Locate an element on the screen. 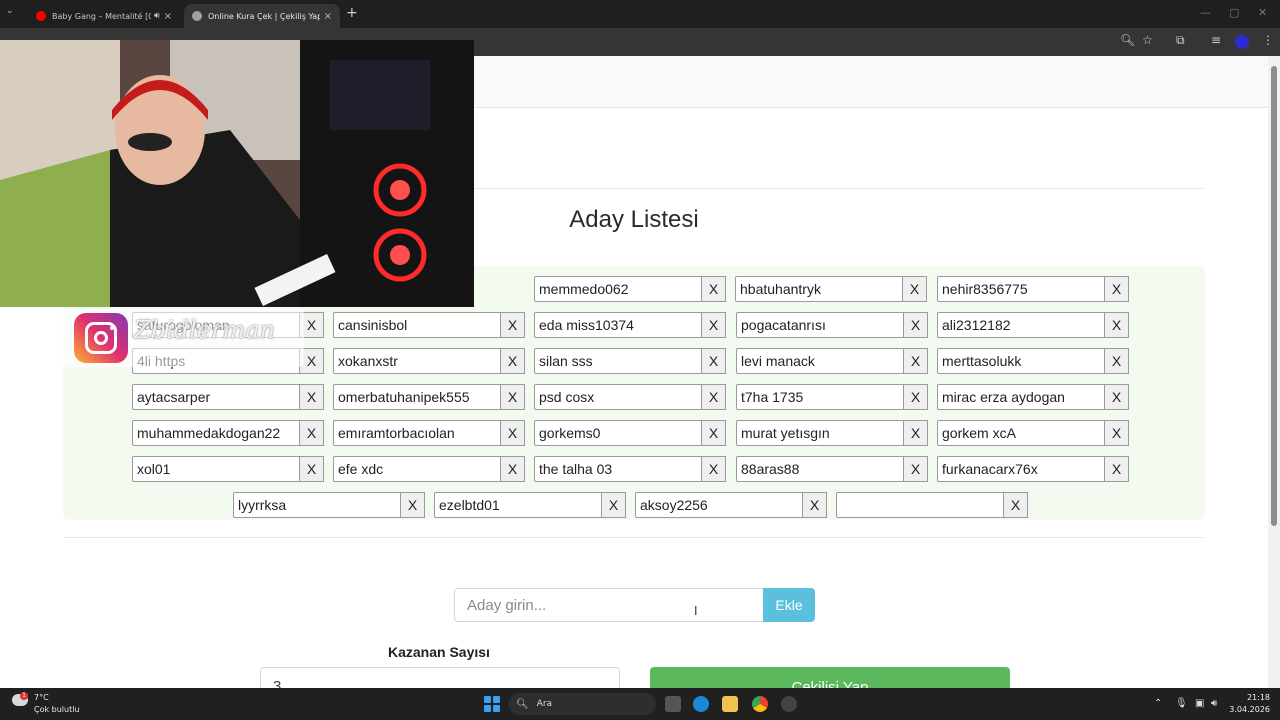  media-icon: ≡ is located at coordinates (1216, 40).